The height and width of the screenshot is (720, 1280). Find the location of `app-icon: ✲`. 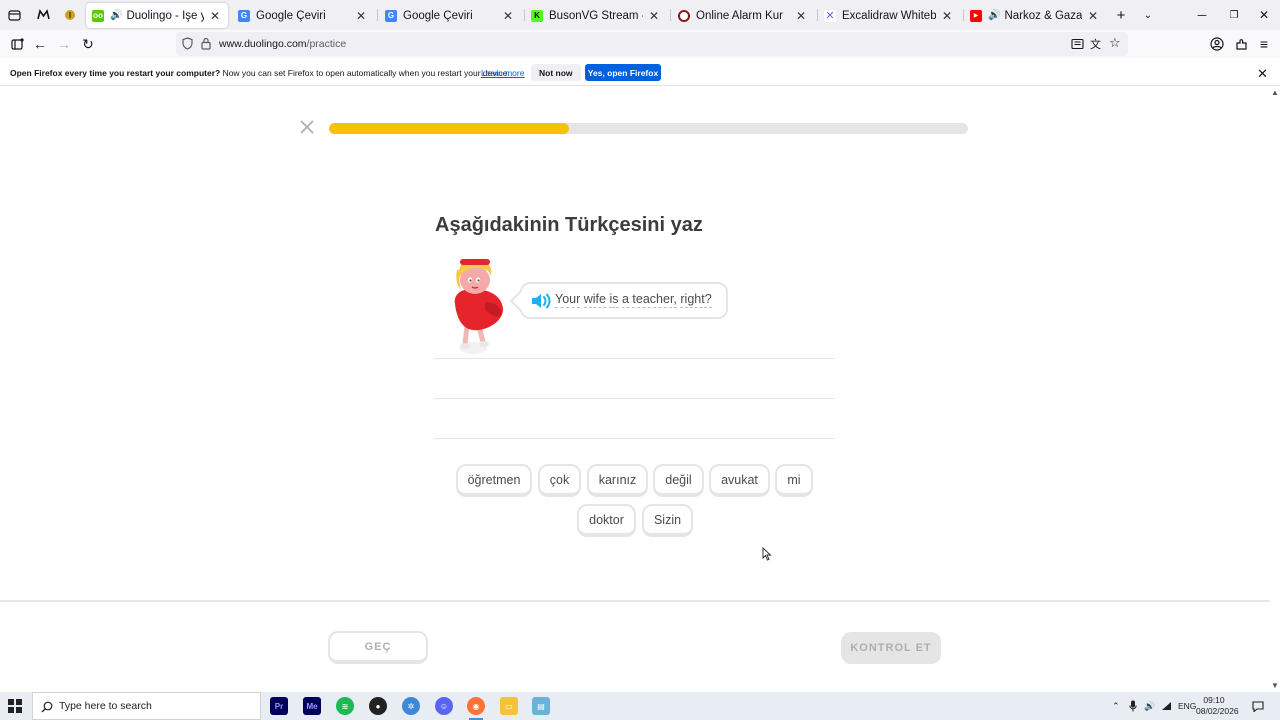

app-icon: ✲ is located at coordinates (411, 706).